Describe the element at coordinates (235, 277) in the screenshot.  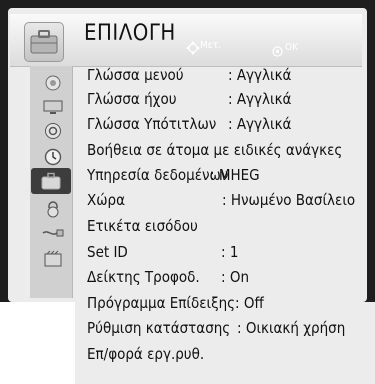
I see `menu-item-value: : On` at that location.